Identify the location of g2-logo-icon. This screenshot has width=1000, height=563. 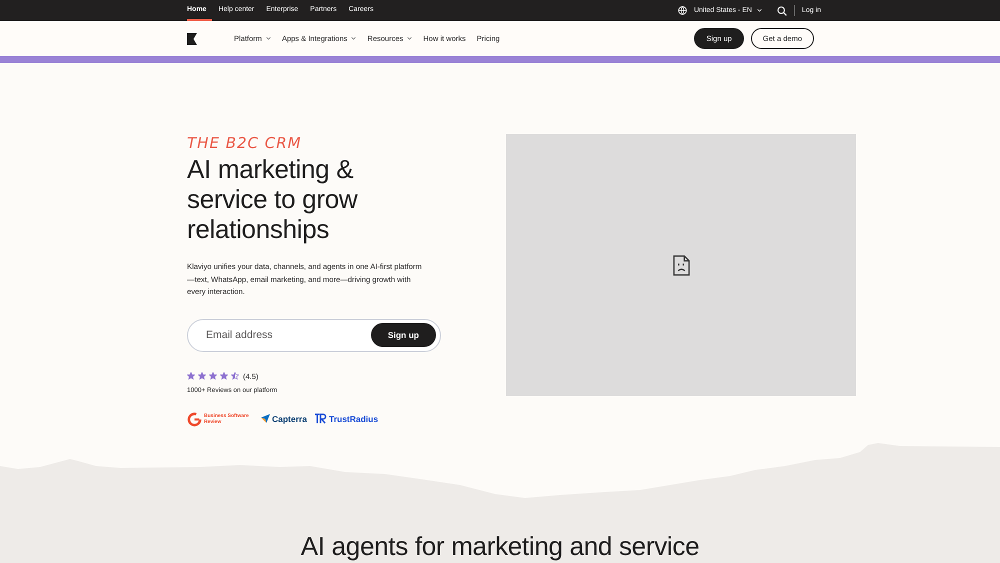
(194, 418).